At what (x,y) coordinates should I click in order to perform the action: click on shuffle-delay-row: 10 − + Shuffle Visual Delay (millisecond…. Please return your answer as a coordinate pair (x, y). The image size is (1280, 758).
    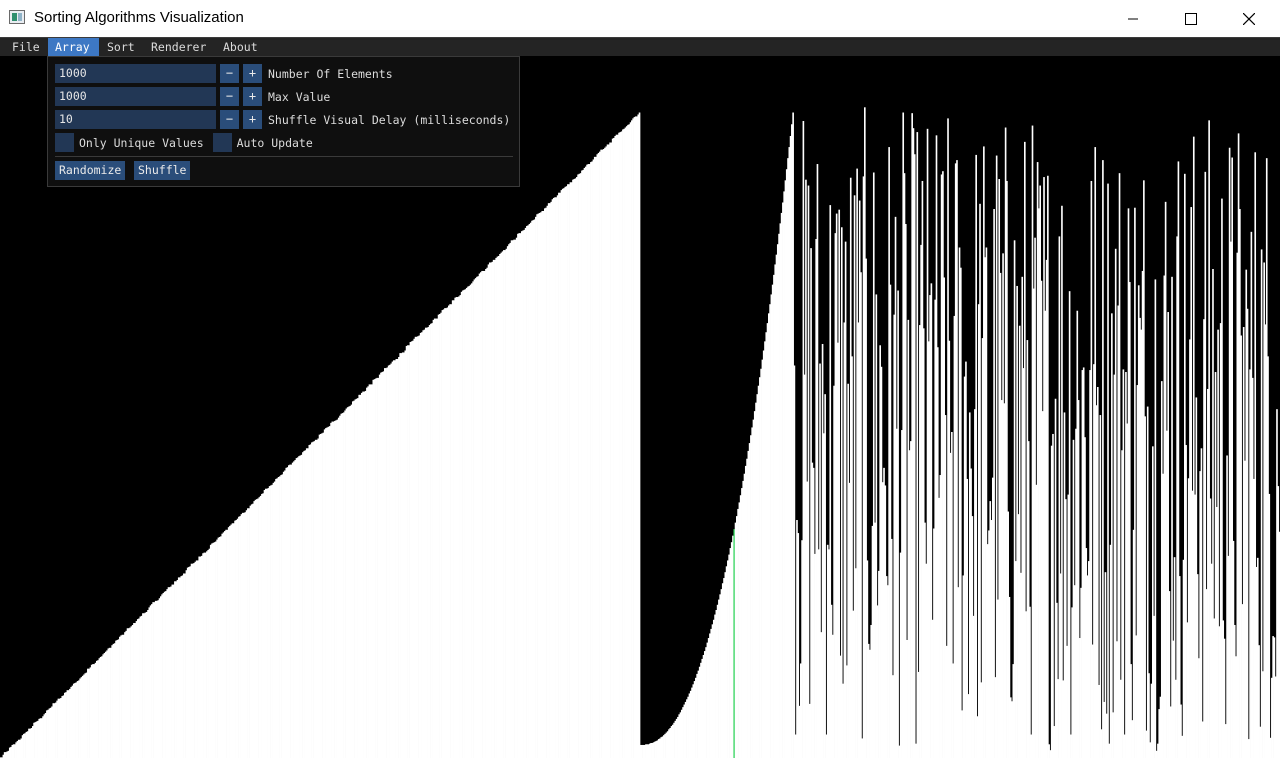
    Looking at the image, I should click on (282, 119).